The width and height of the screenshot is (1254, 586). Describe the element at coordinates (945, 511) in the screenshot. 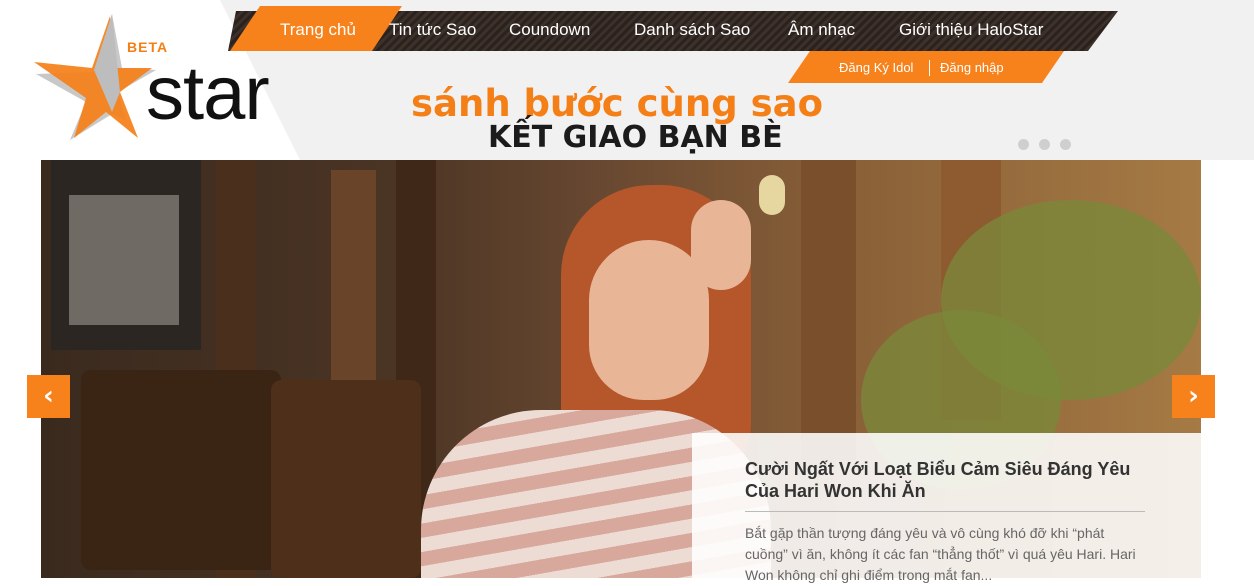

I see `caption-divider` at that location.